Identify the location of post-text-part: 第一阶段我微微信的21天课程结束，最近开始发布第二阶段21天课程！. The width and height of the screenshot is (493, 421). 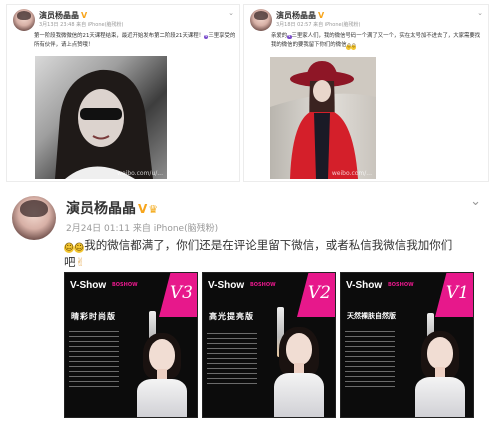
(119, 36).